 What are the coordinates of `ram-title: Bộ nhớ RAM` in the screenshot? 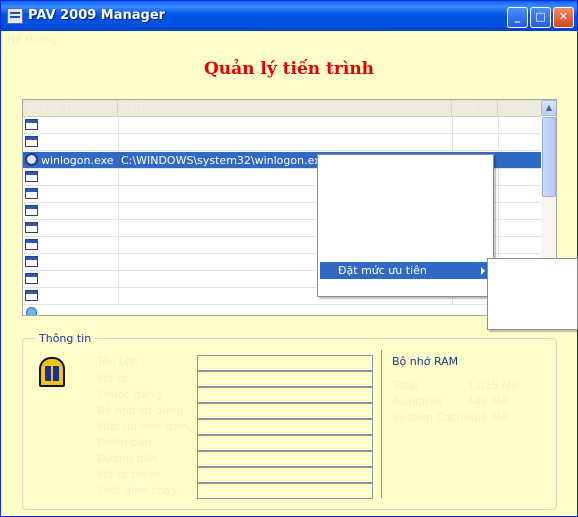 It's located at (425, 361).